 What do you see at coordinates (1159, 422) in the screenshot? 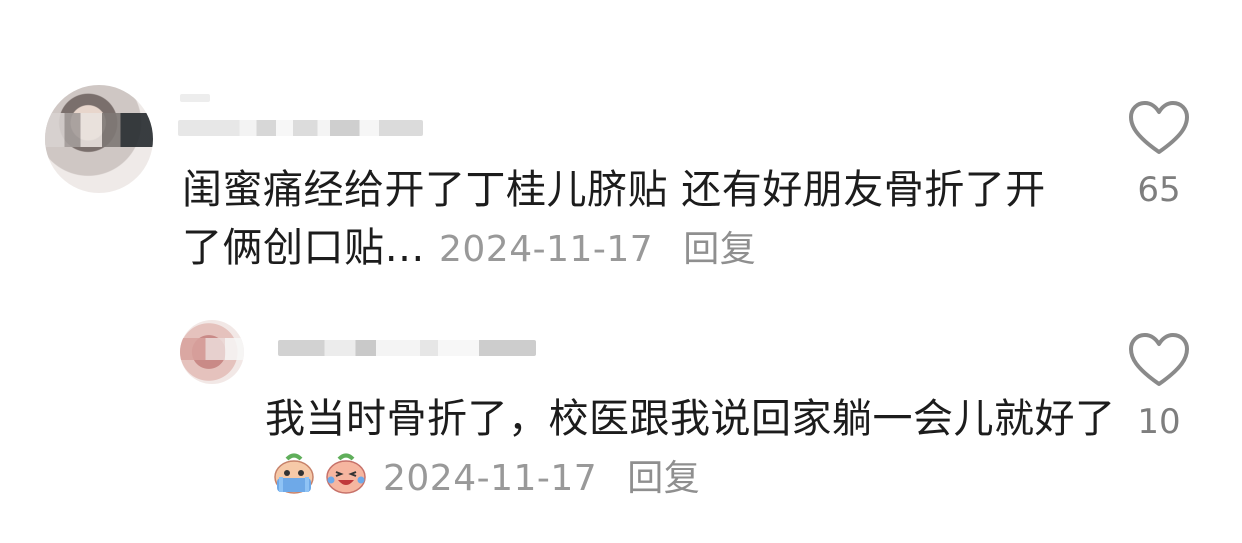
I see `like-count: 10` at bounding box center [1159, 422].